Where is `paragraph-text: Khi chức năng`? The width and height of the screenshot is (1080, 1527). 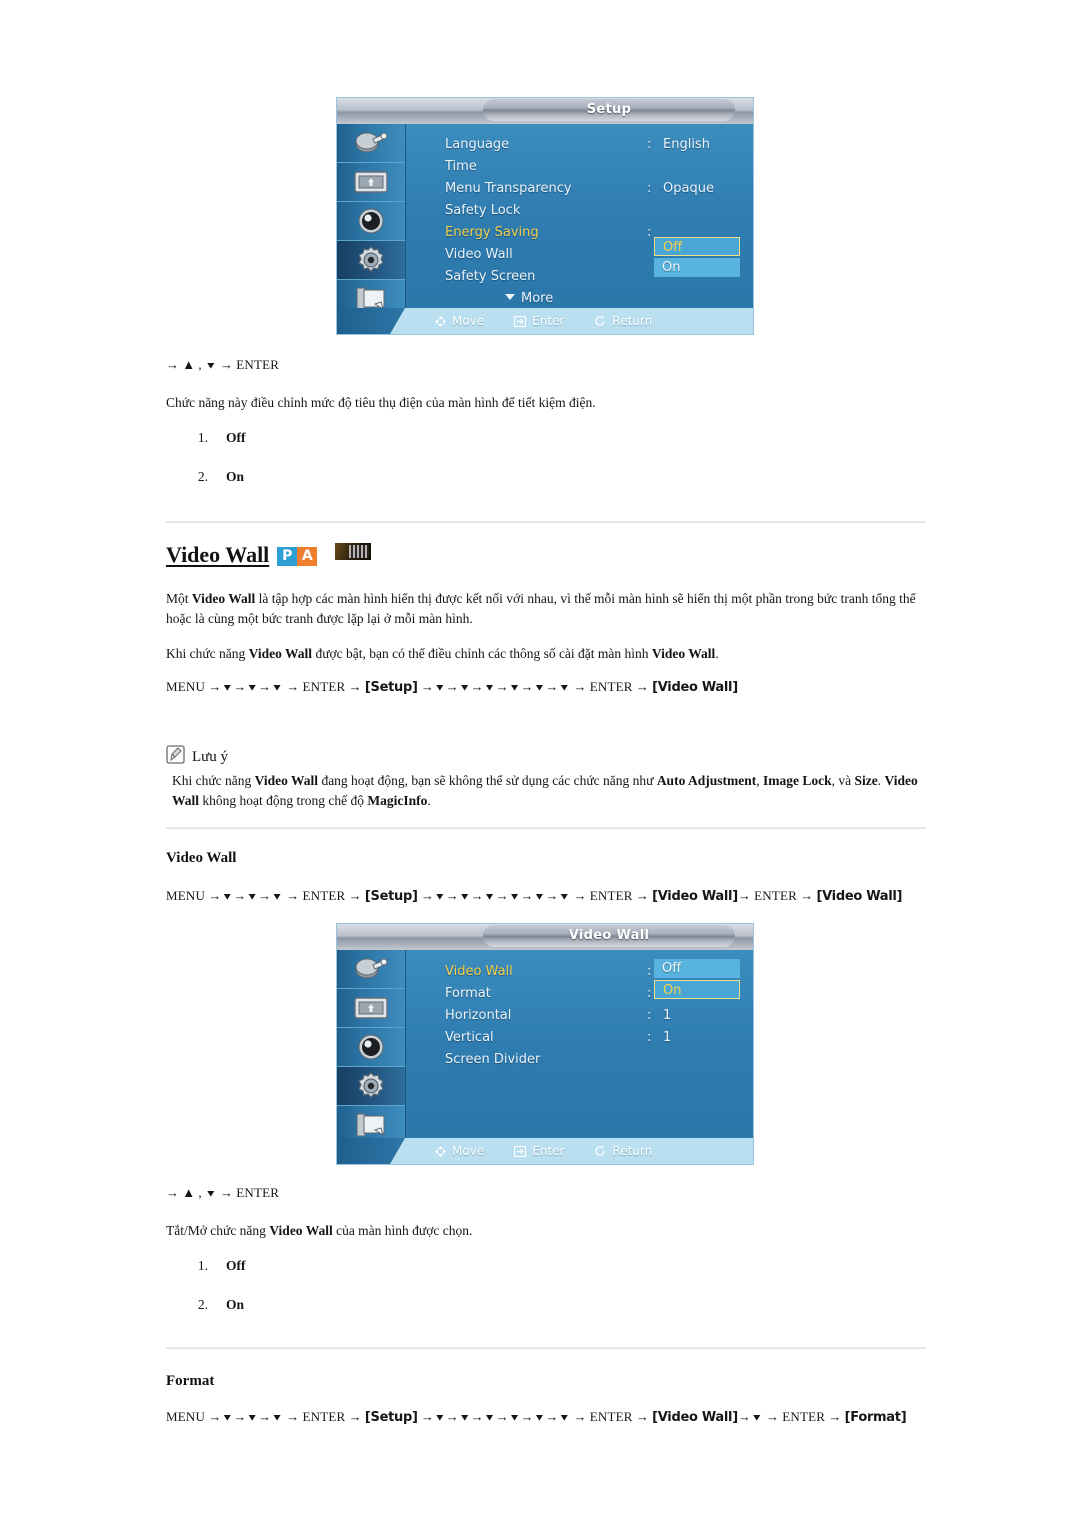 paragraph-text: Khi chức năng is located at coordinates (207, 653).